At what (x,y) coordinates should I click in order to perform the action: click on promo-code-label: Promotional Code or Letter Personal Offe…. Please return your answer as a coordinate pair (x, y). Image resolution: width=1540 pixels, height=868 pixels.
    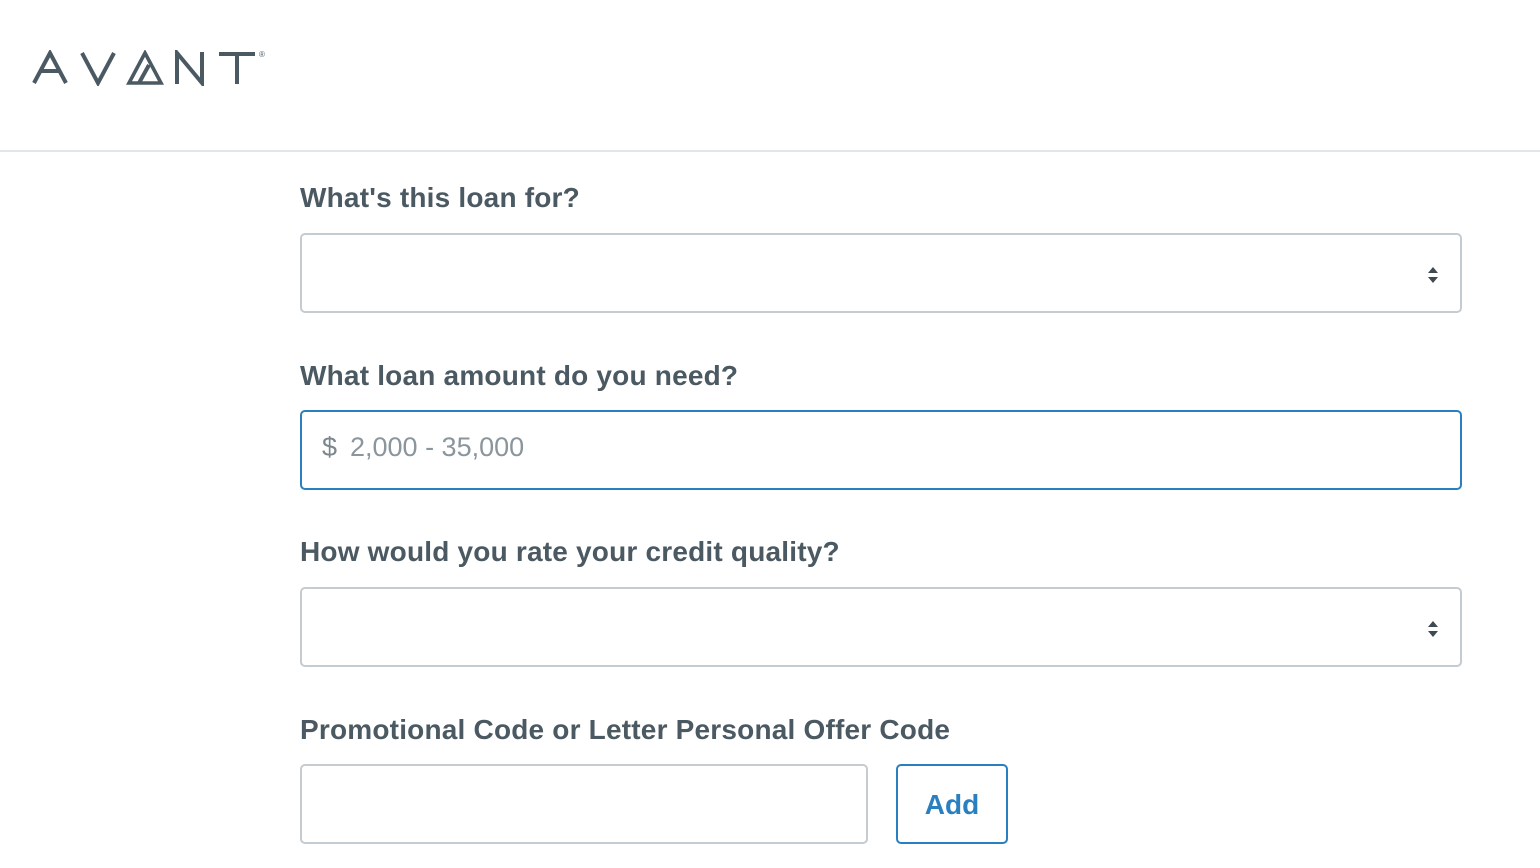
    Looking at the image, I should click on (625, 729).